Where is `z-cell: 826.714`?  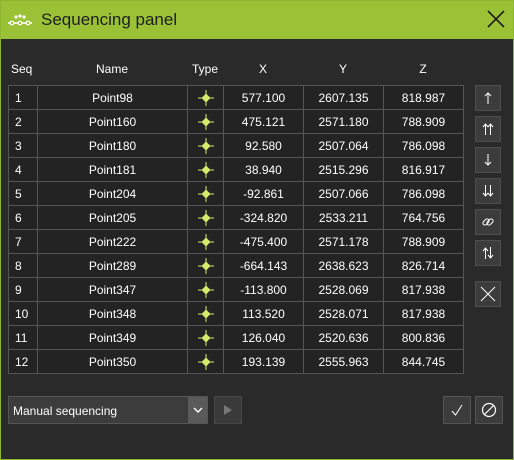 z-cell: 826.714 is located at coordinates (423, 265).